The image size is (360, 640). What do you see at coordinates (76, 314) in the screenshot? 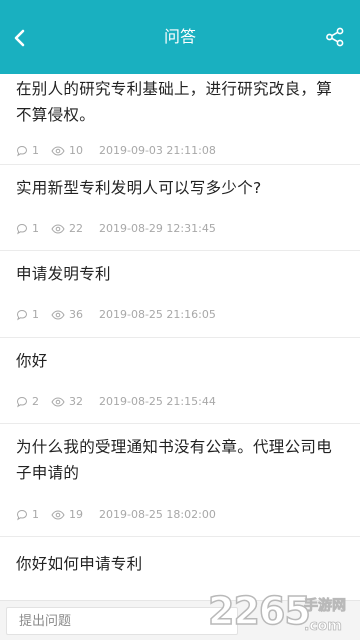
I see `view-count: 36` at bounding box center [76, 314].